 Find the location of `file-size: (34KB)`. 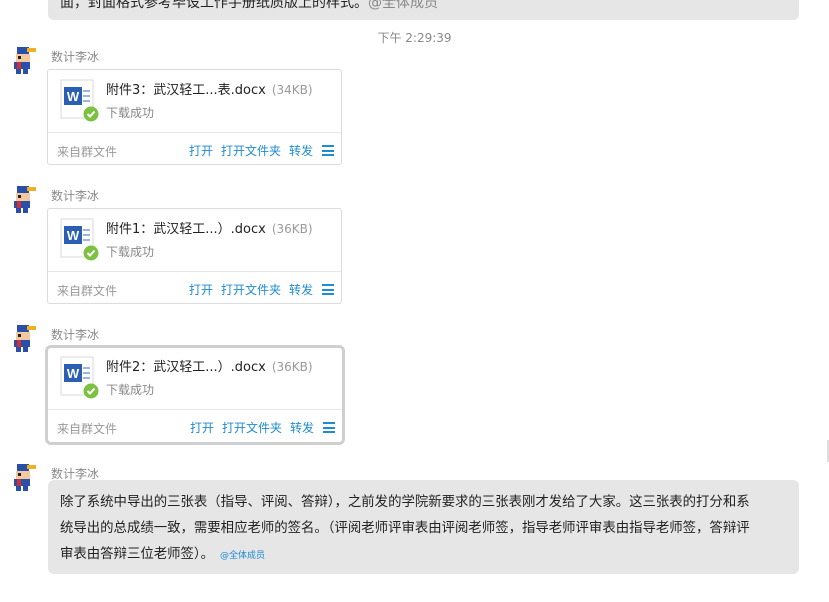

file-size: (34KB) is located at coordinates (292, 90).